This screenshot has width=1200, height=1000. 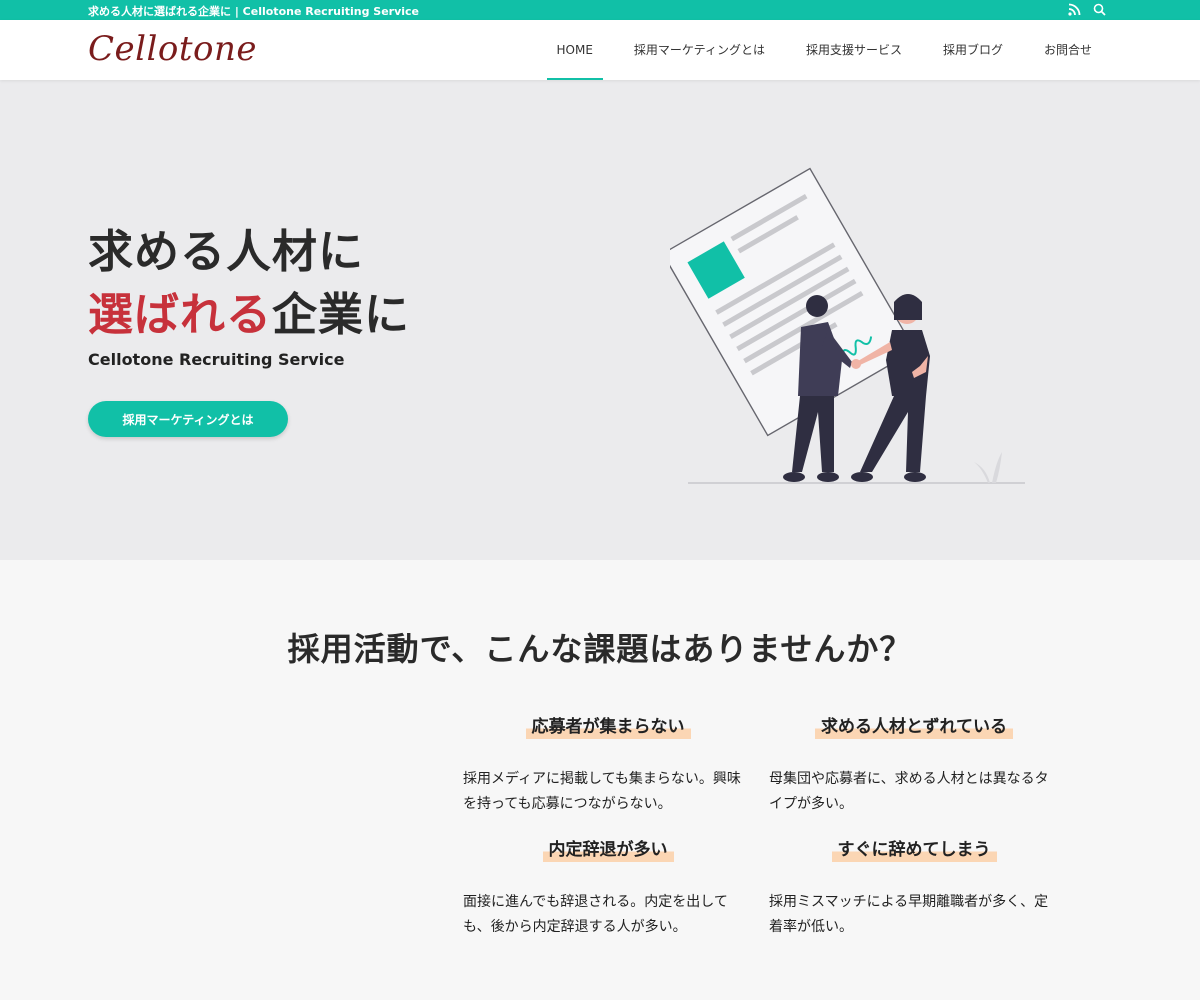 What do you see at coordinates (1074, 9) in the screenshot?
I see `rss-icon` at bounding box center [1074, 9].